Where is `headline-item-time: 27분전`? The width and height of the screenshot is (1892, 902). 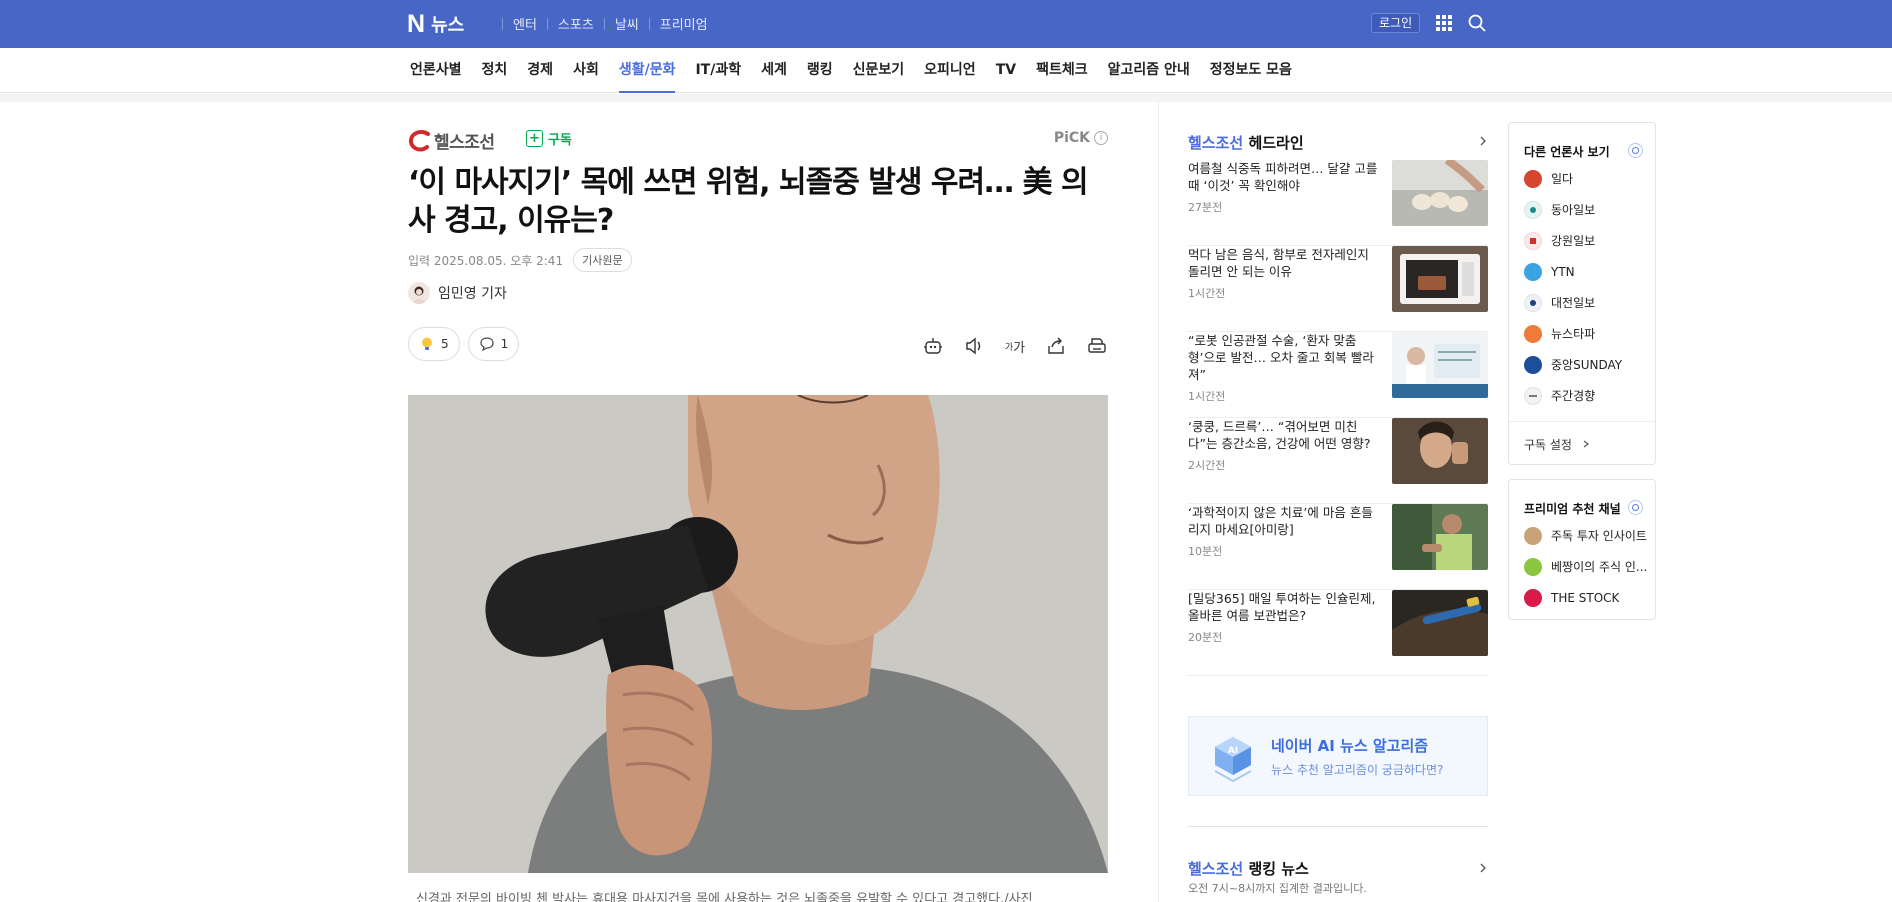
headline-item-time: 27분전 is located at coordinates (1205, 207).